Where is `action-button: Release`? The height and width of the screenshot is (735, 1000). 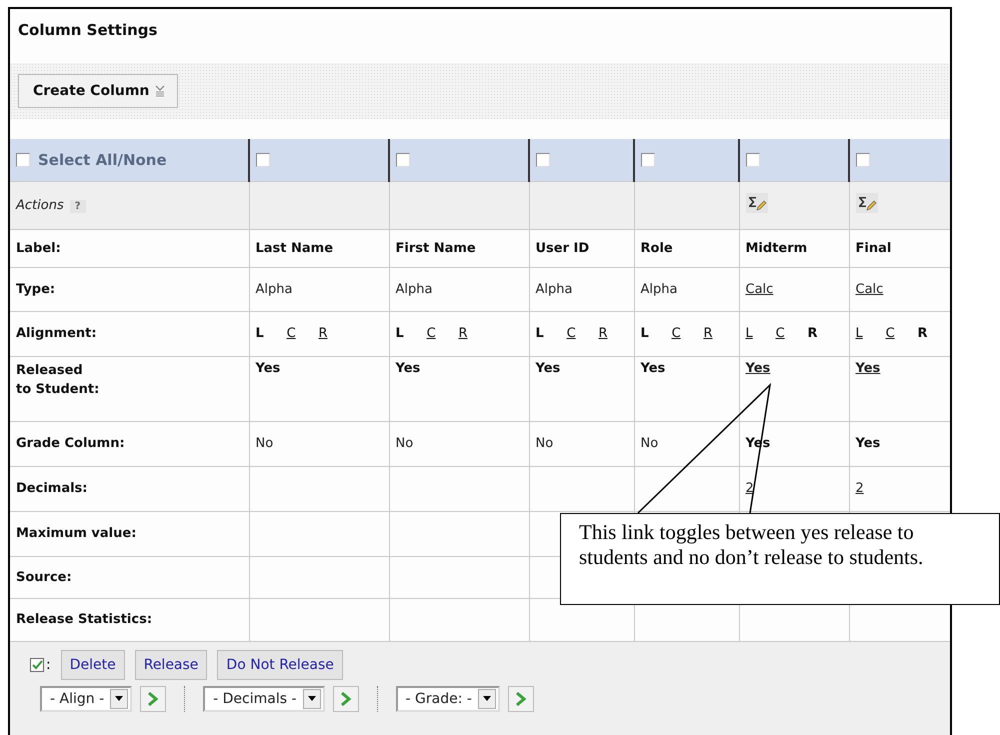
action-button: Release is located at coordinates (171, 665).